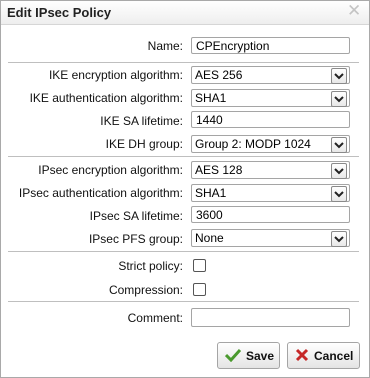 The image size is (370, 378). Describe the element at coordinates (59, 12) in the screenshot. I see `dialog-title: Edit IPsec Policy` at that location.